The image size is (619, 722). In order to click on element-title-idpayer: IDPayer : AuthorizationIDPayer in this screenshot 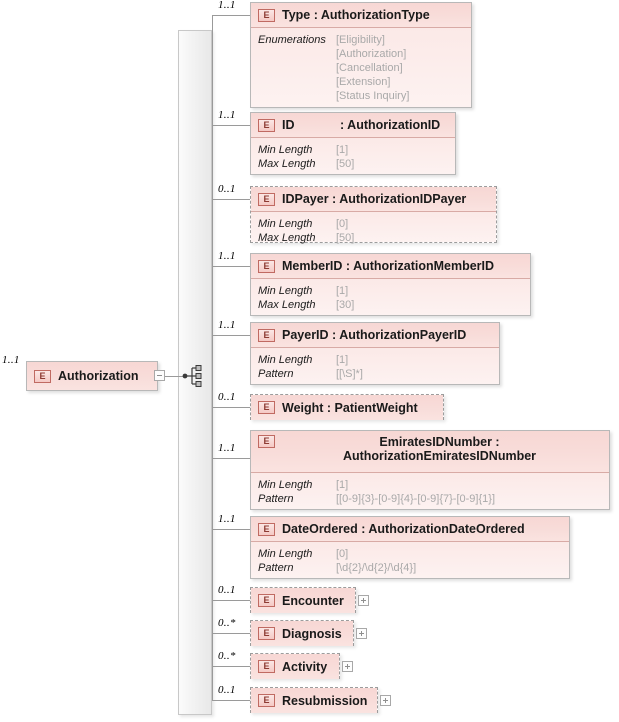, I will do `click(374, 199)`.